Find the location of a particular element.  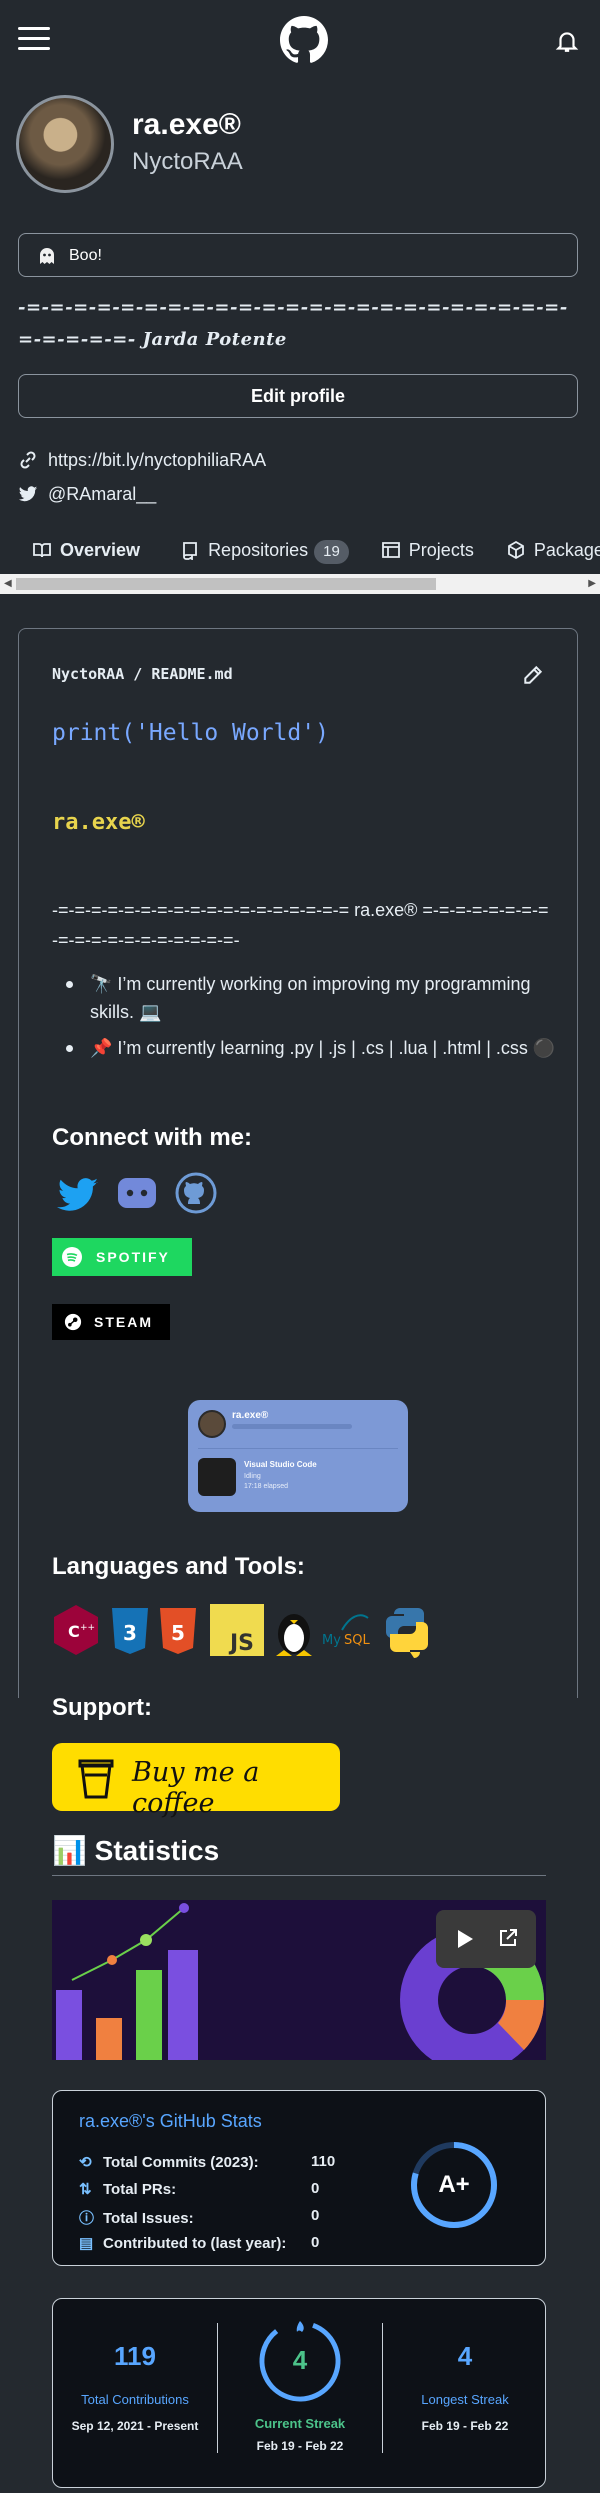

profile-login: NyctoRAA is located at coordinates (187, 161).